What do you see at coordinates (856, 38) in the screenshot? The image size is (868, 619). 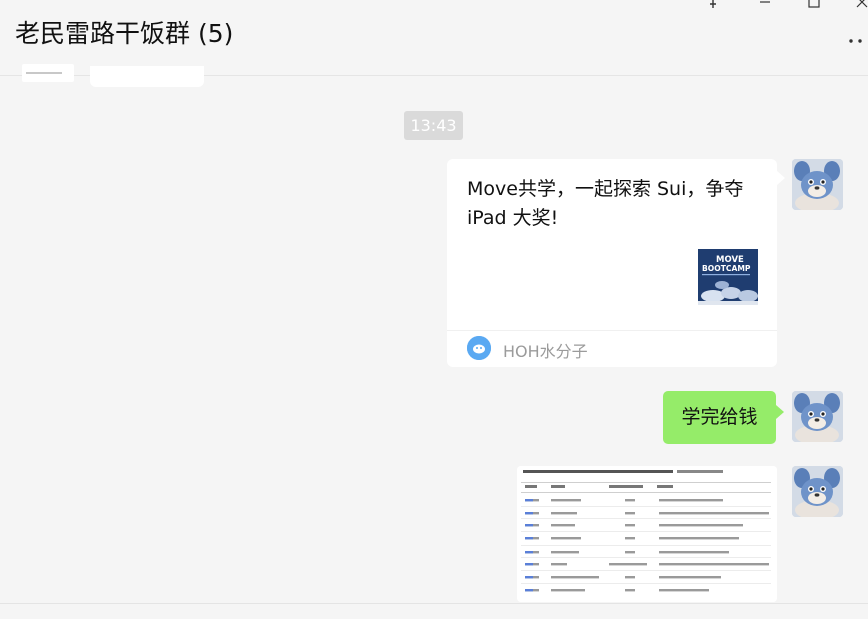 I see `more-options-icon` at bounding box center [856, 38].